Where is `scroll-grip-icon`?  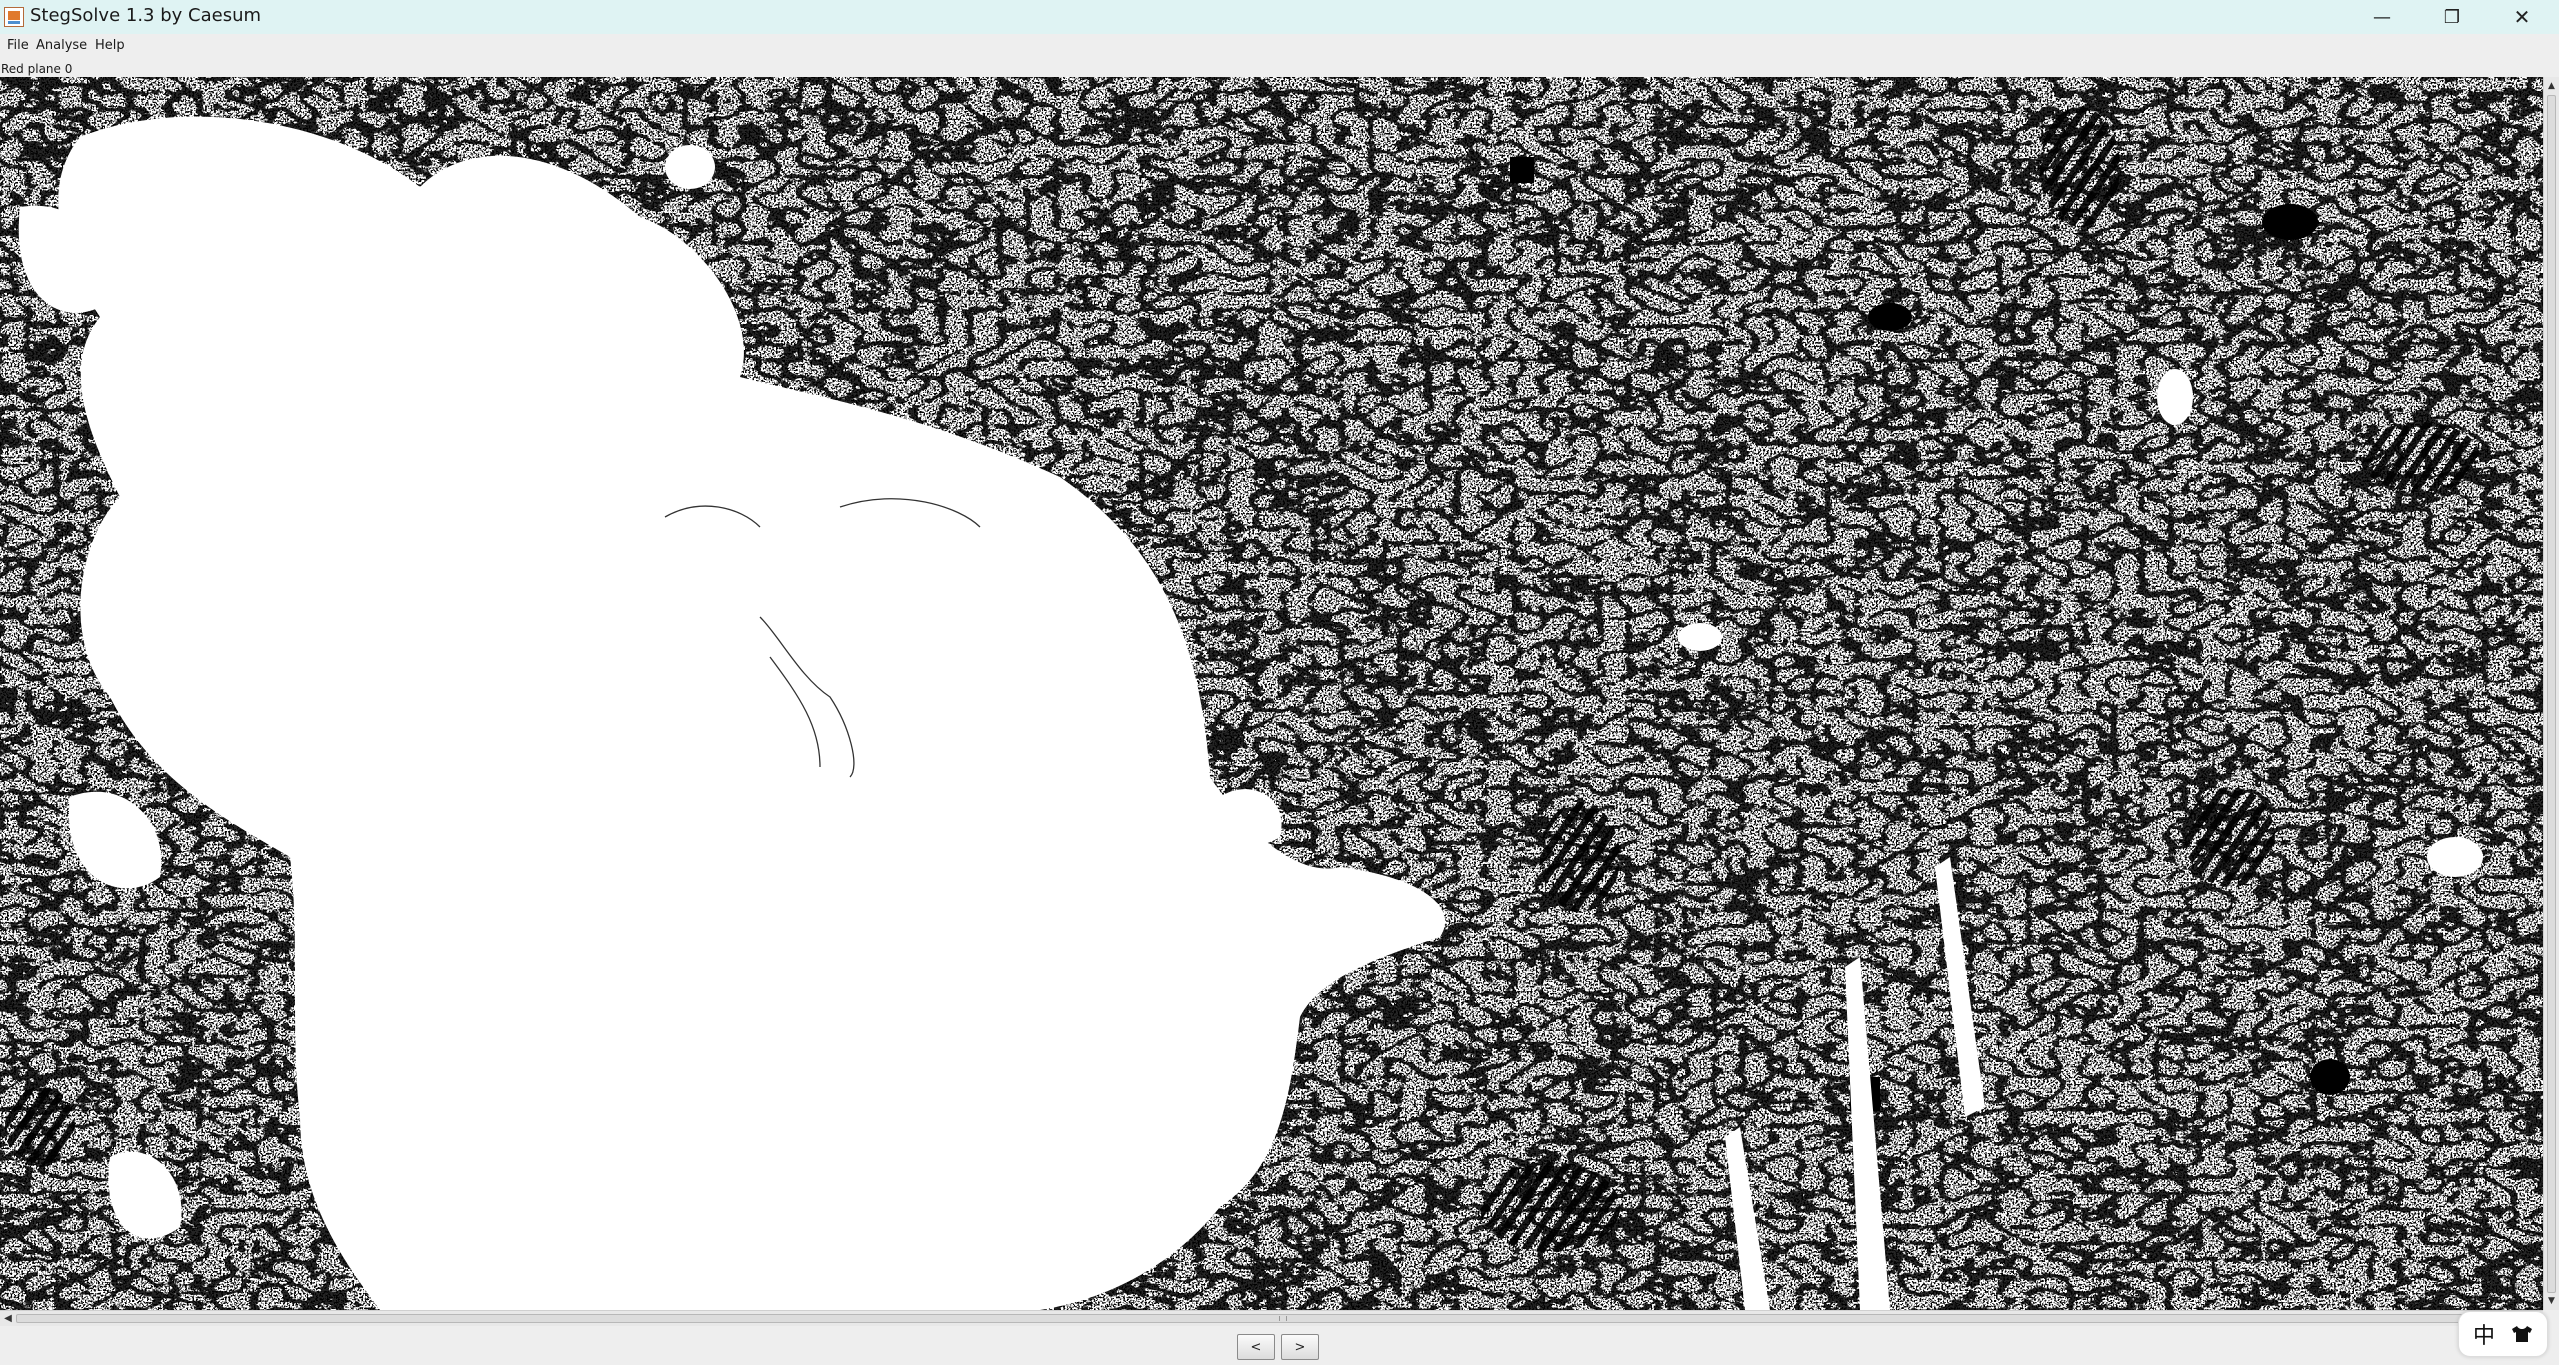
scroll-grip-icon is located at coordinates (1283, 1318).